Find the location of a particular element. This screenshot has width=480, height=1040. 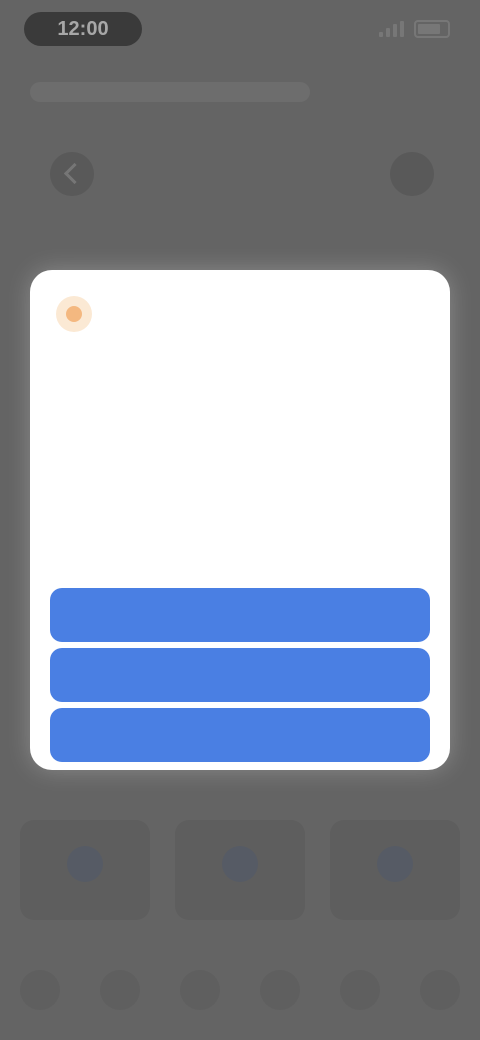

dialog-button-first is located at coordinates (240, 615).